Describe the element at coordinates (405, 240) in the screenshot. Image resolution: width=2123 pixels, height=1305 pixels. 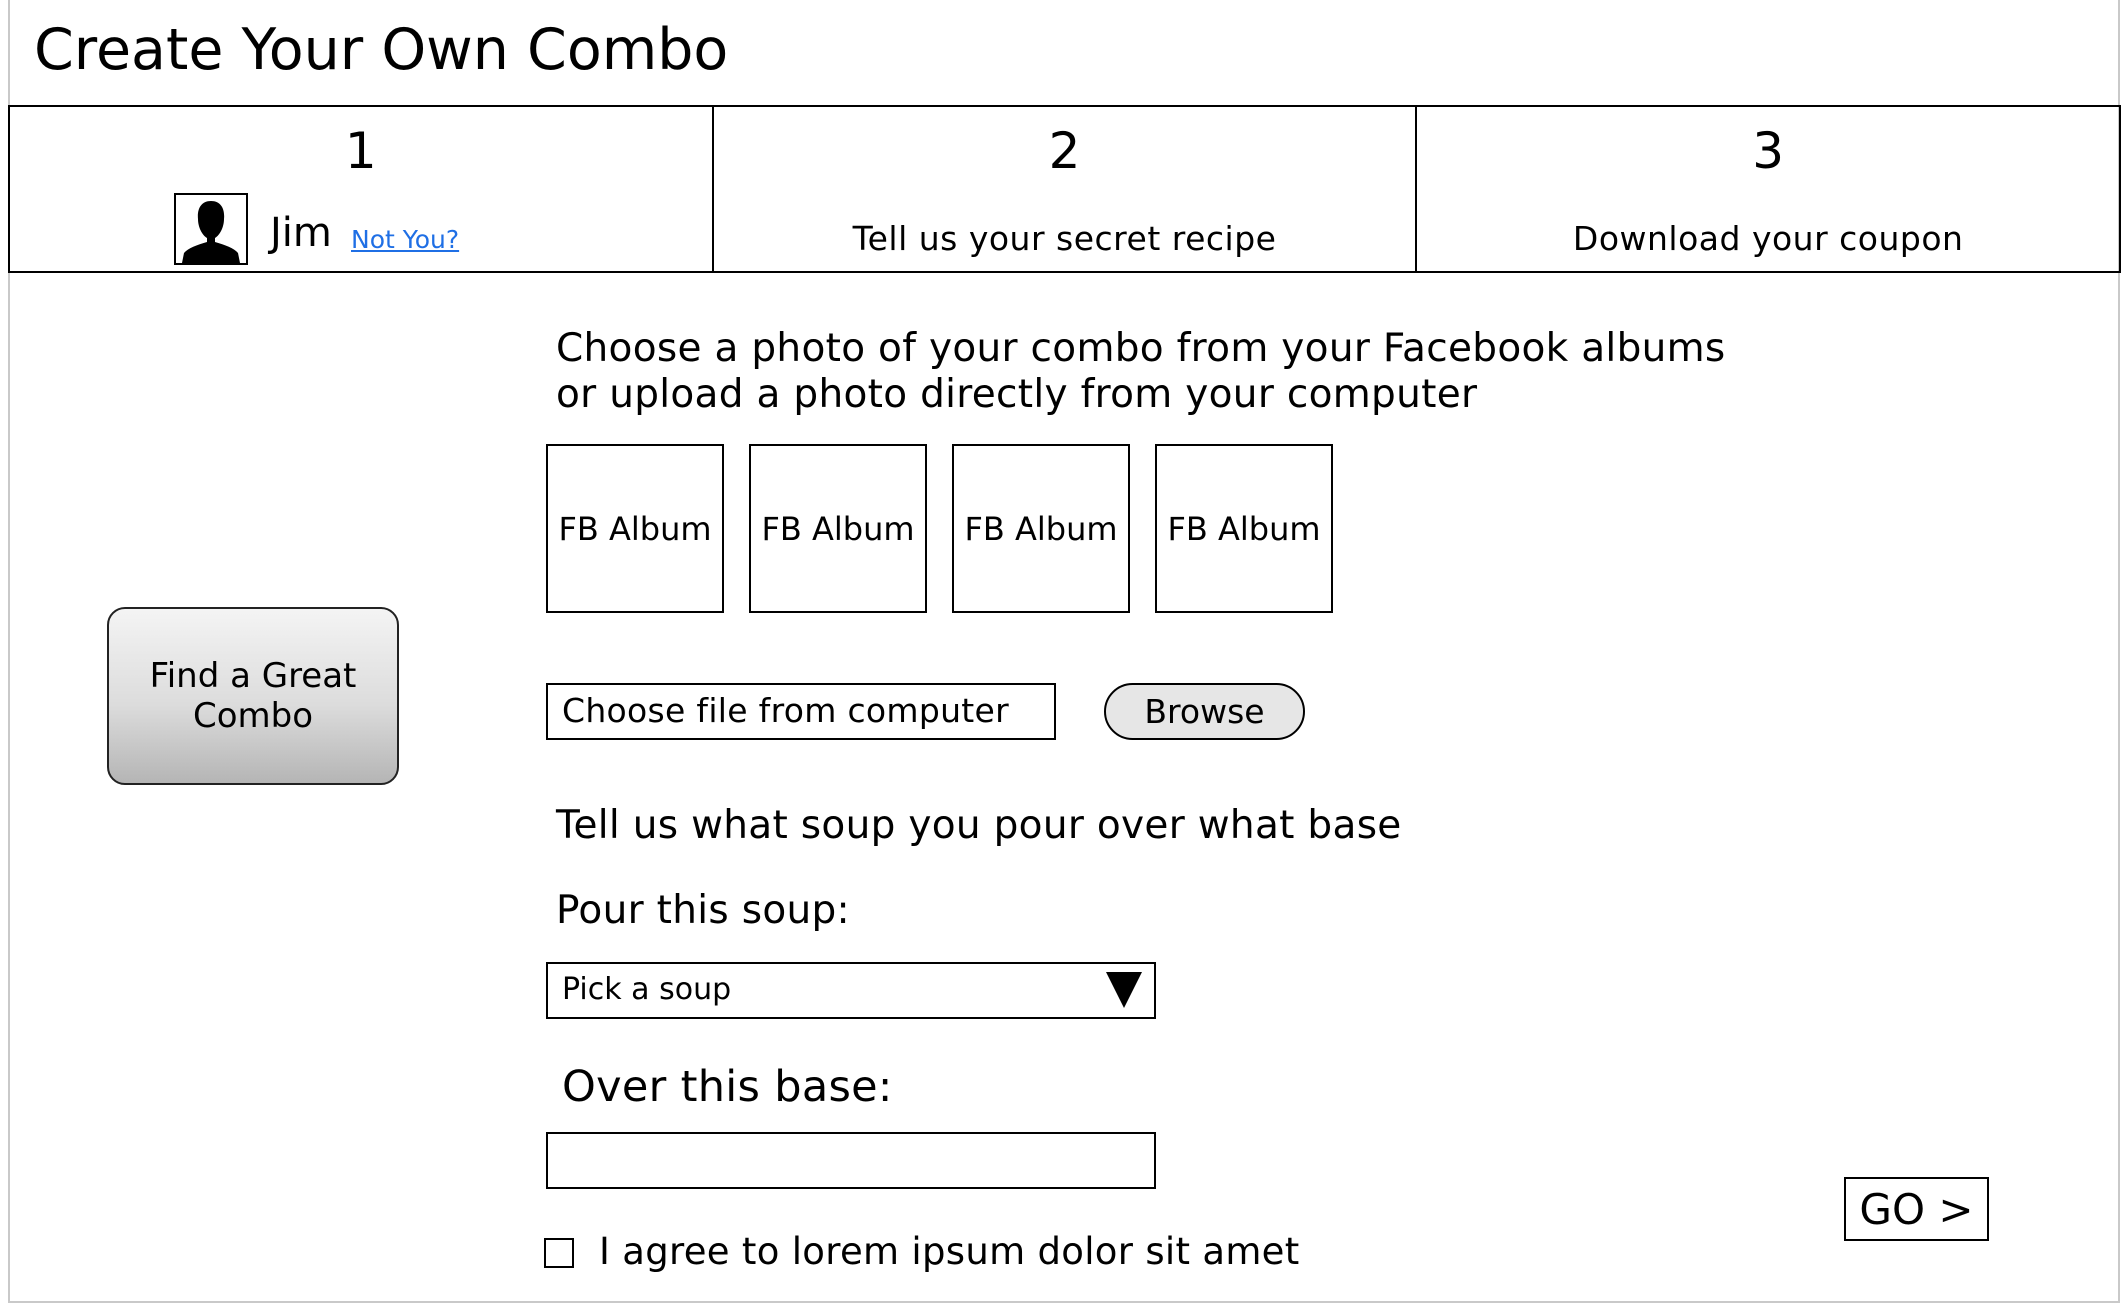
I see `not-you-link: Not You?` at that location.